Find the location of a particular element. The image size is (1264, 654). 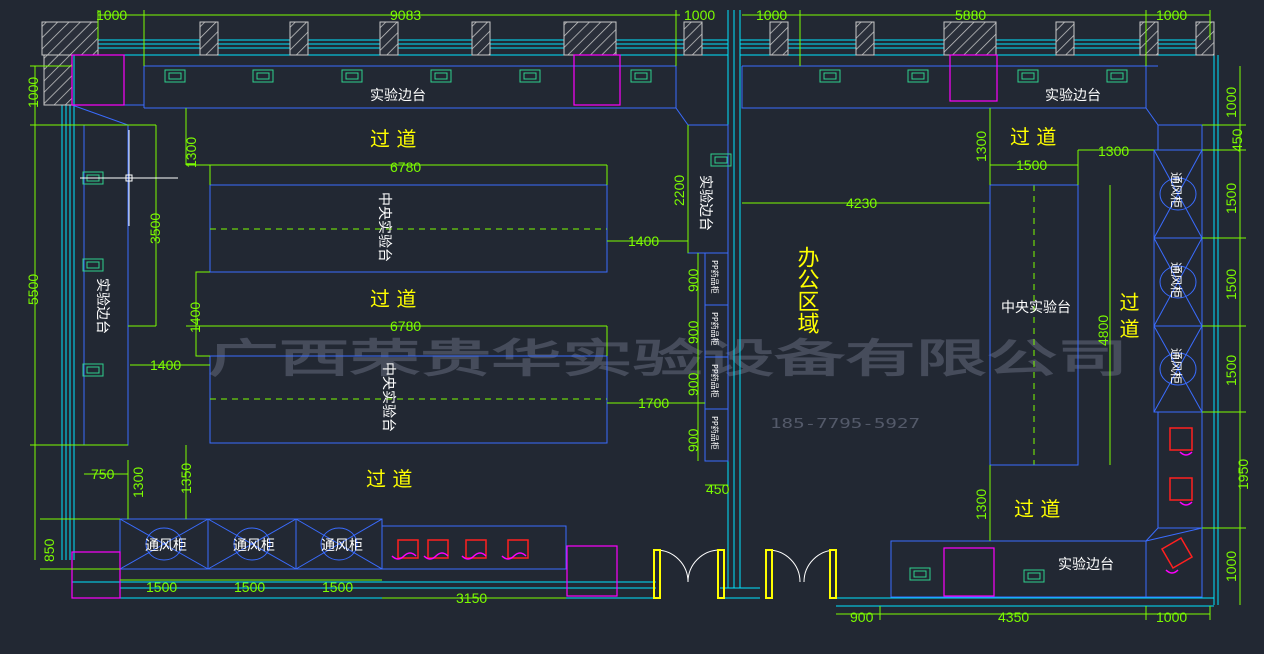

dim-v900-2: 900 is located at coordinates (693, 332).